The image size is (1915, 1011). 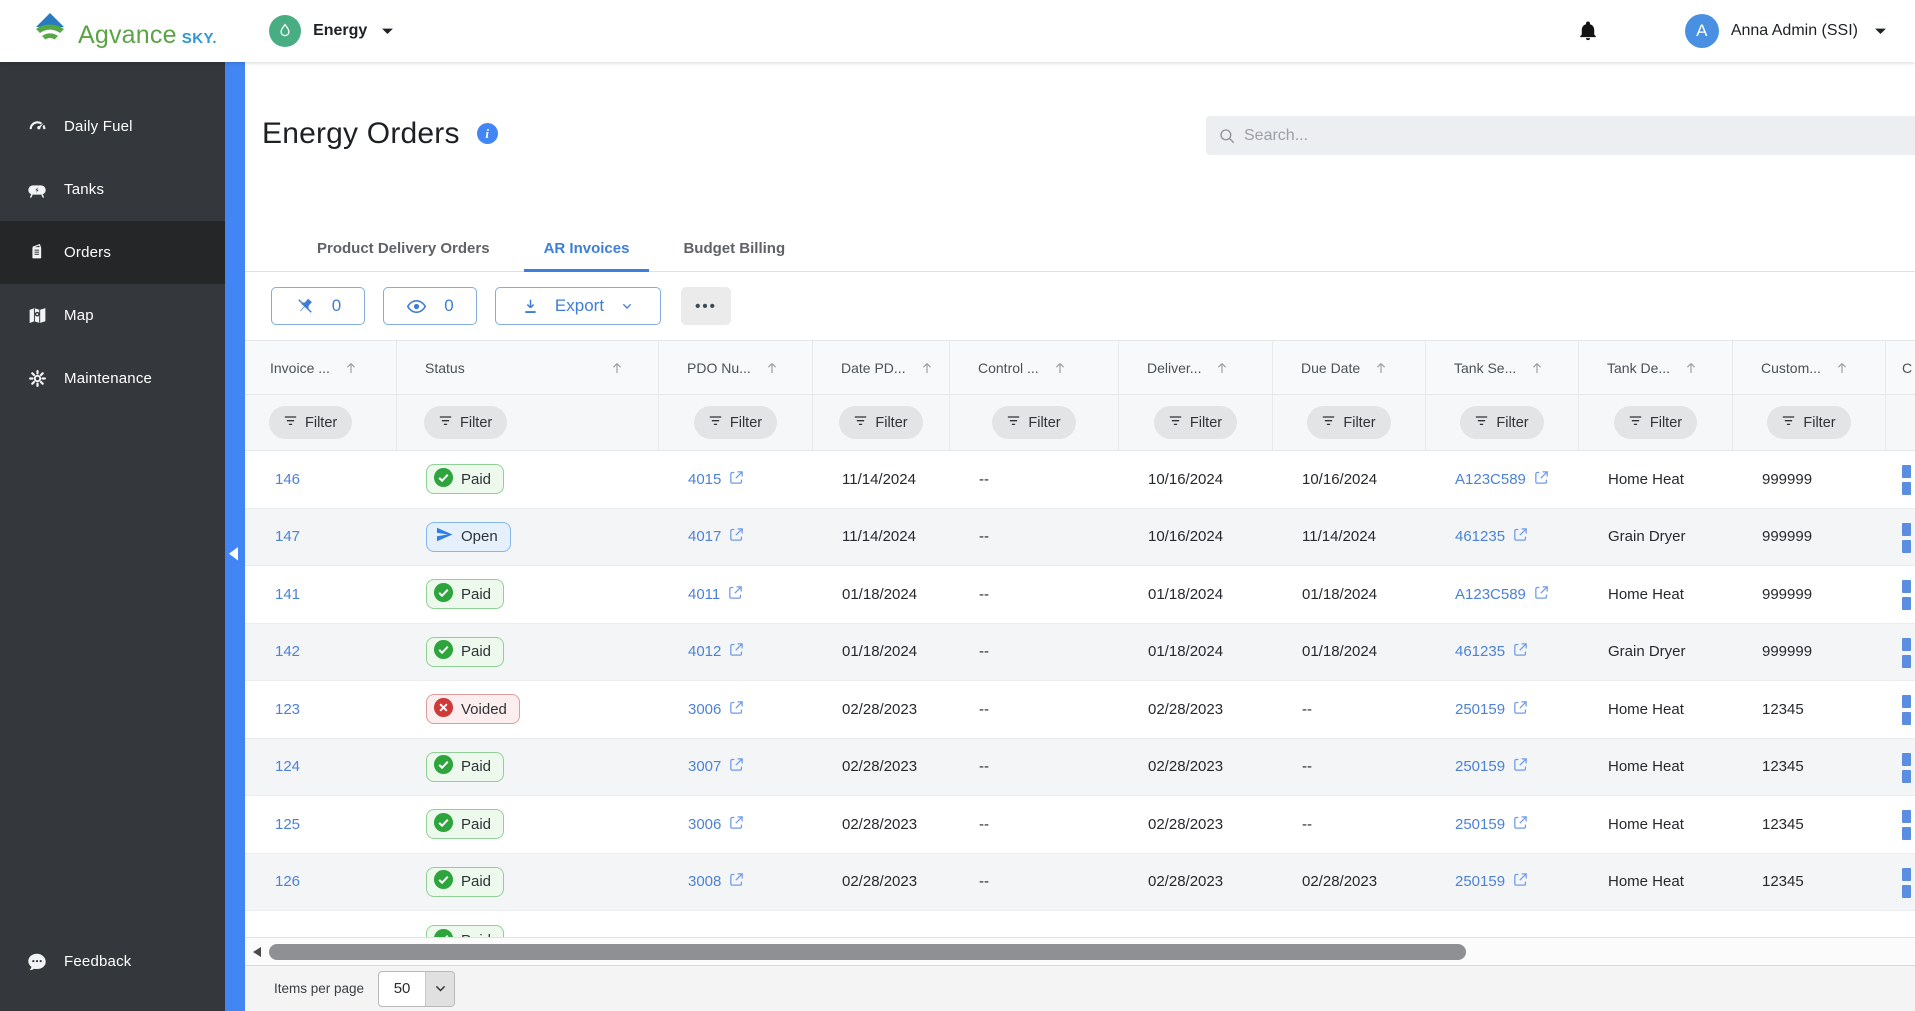 I want to click on status-cell: Paid, so click(x=528, y=824).